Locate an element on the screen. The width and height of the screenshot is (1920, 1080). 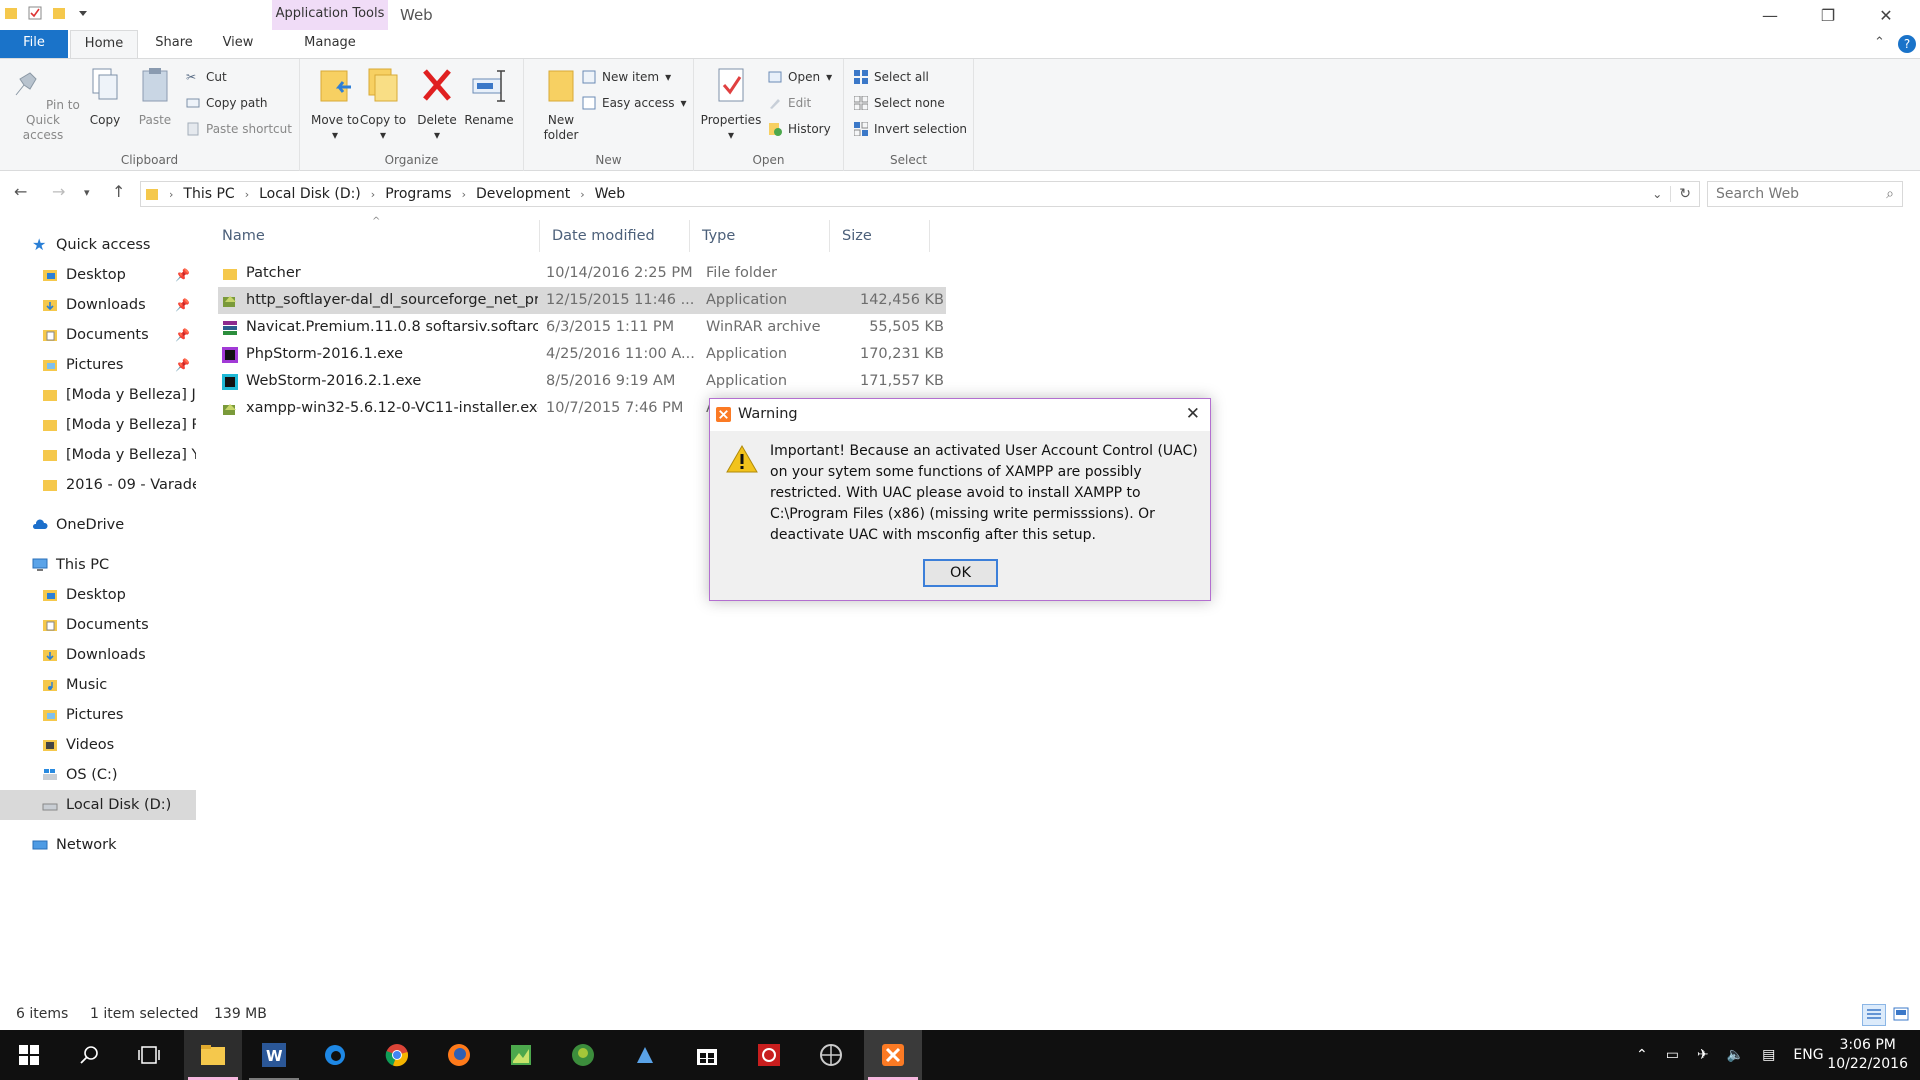
taskbar-chrome is located at coordinates (397, 1055).